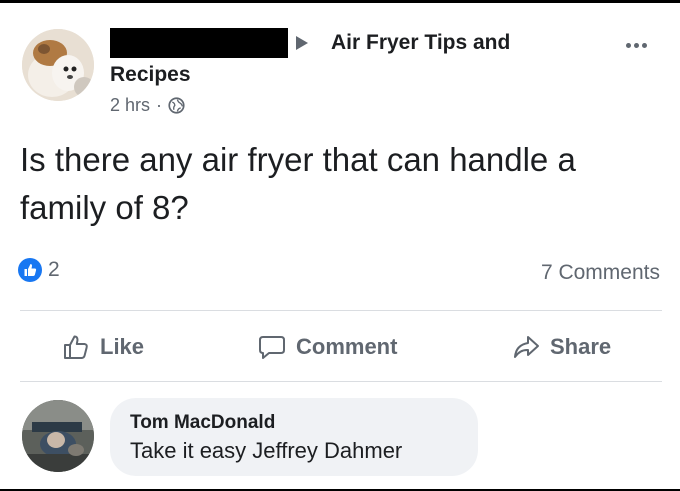  What do you see at coordinates (272, 347) in the screenshot?
I see `speech-bubble-icon` at bounding box center [272, 347].